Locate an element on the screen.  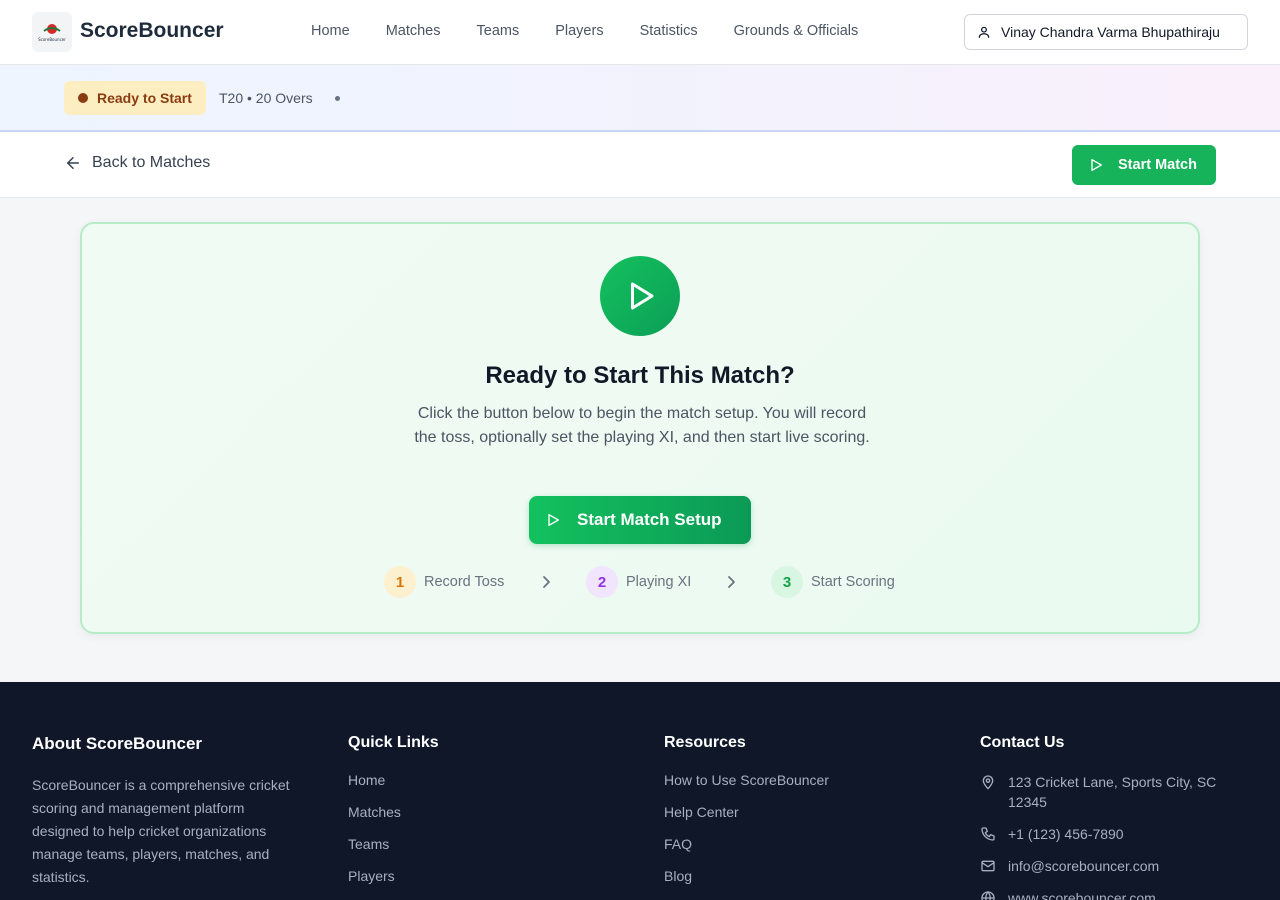
brand-logo: ScoreBouncer is located at coordinates (52, 32).